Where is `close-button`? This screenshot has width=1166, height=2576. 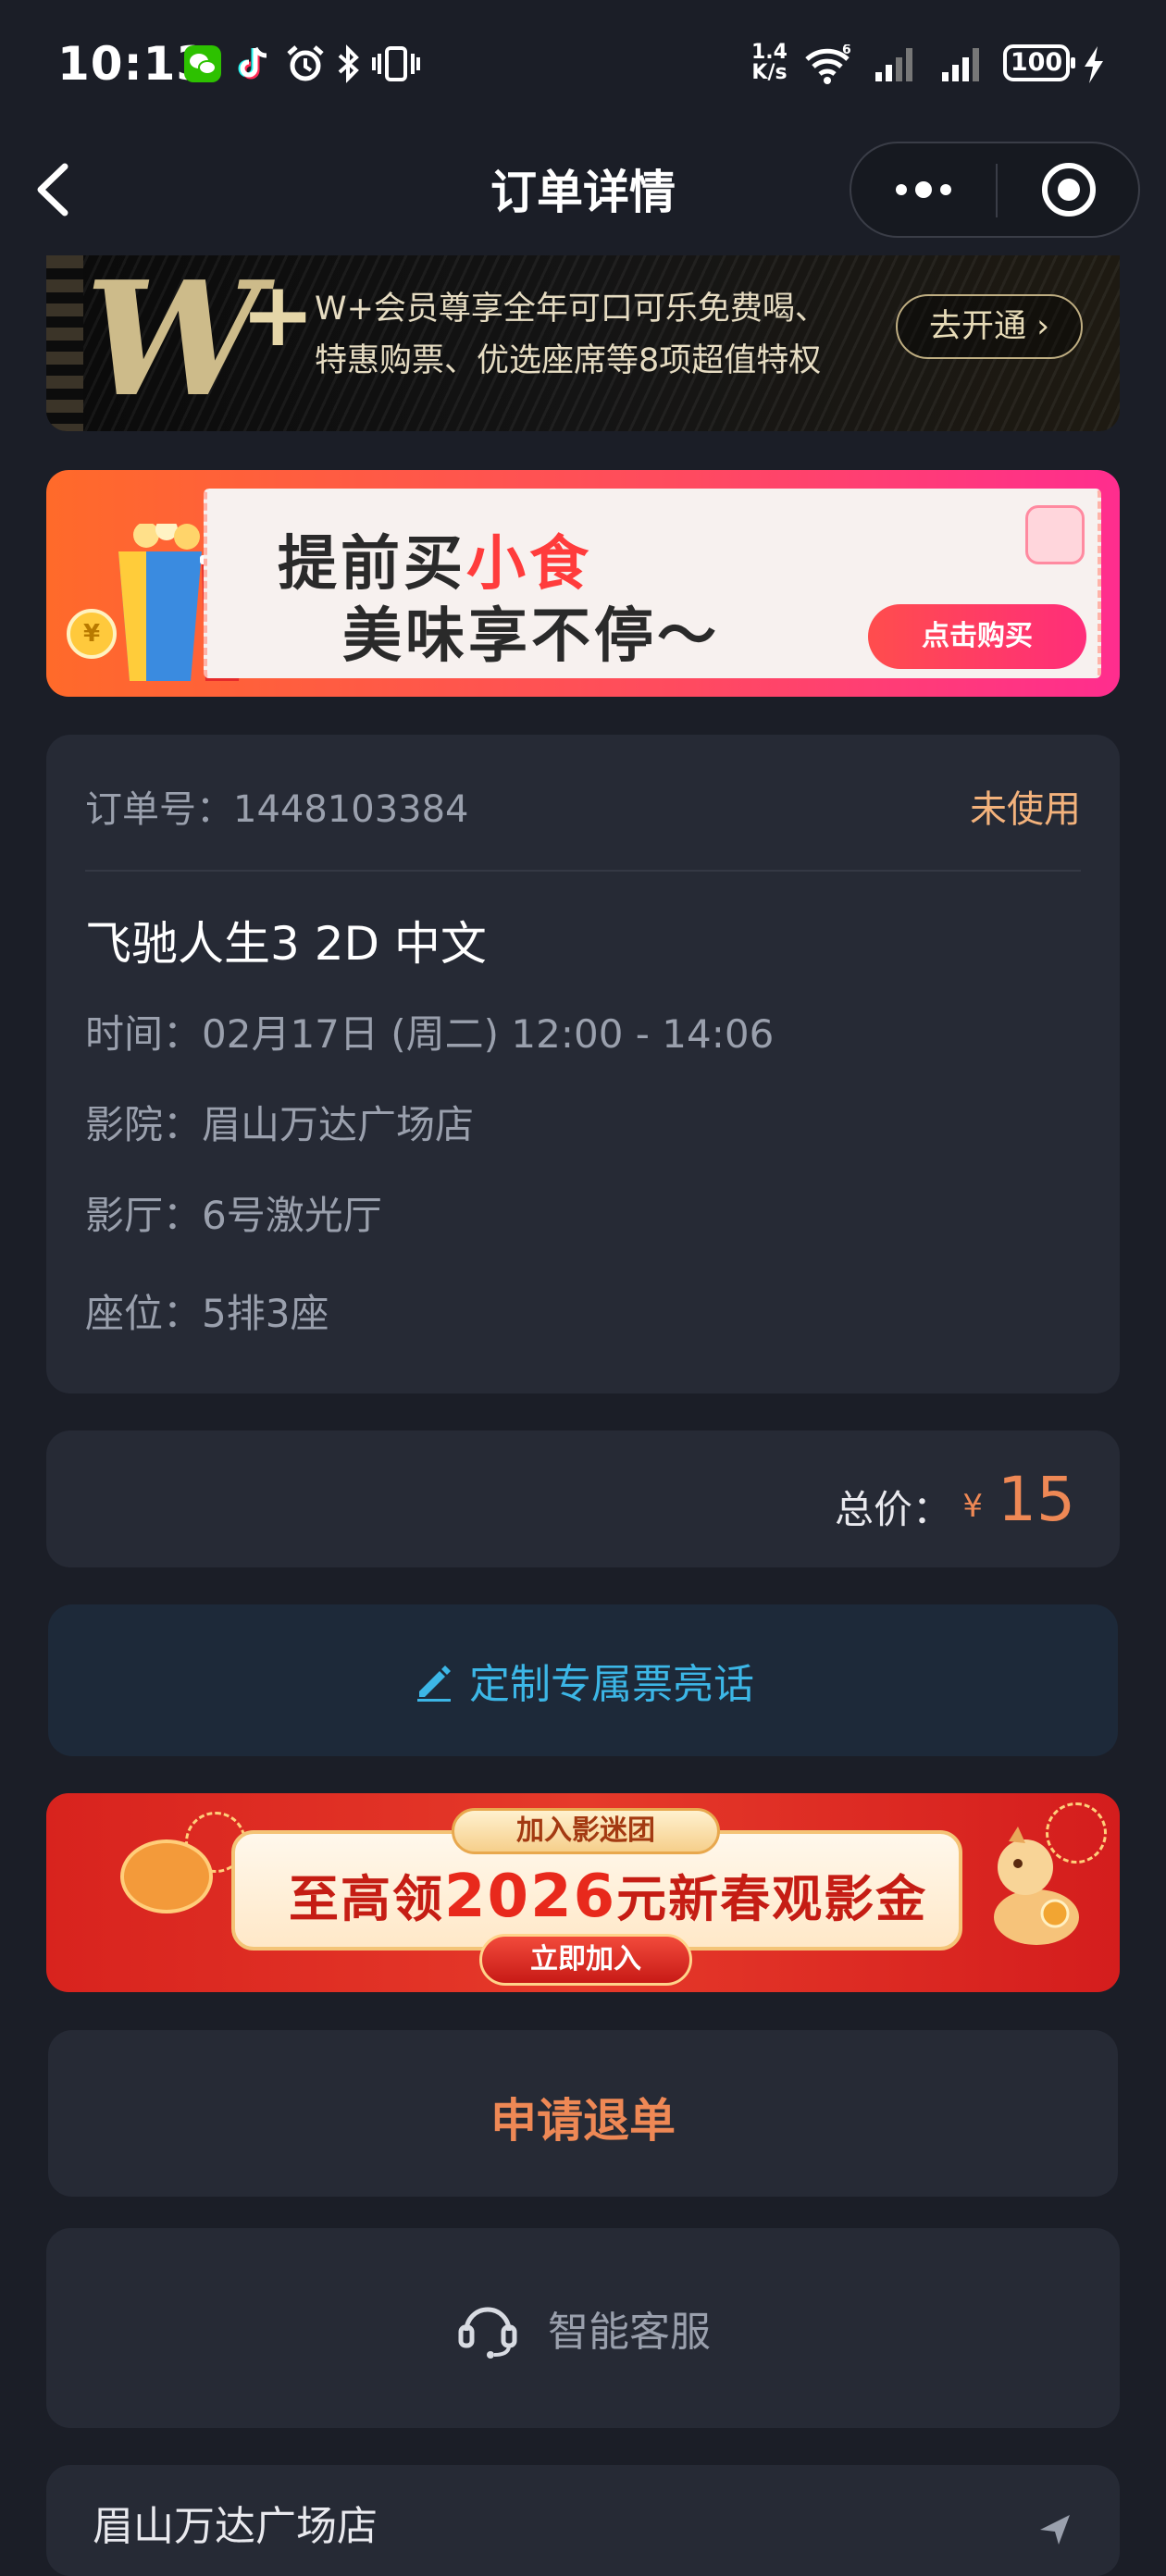
close-button is located at coordinates (1069, 189).